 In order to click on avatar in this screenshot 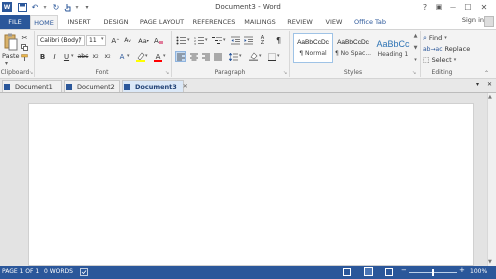, I will do `click(489, 21)`.